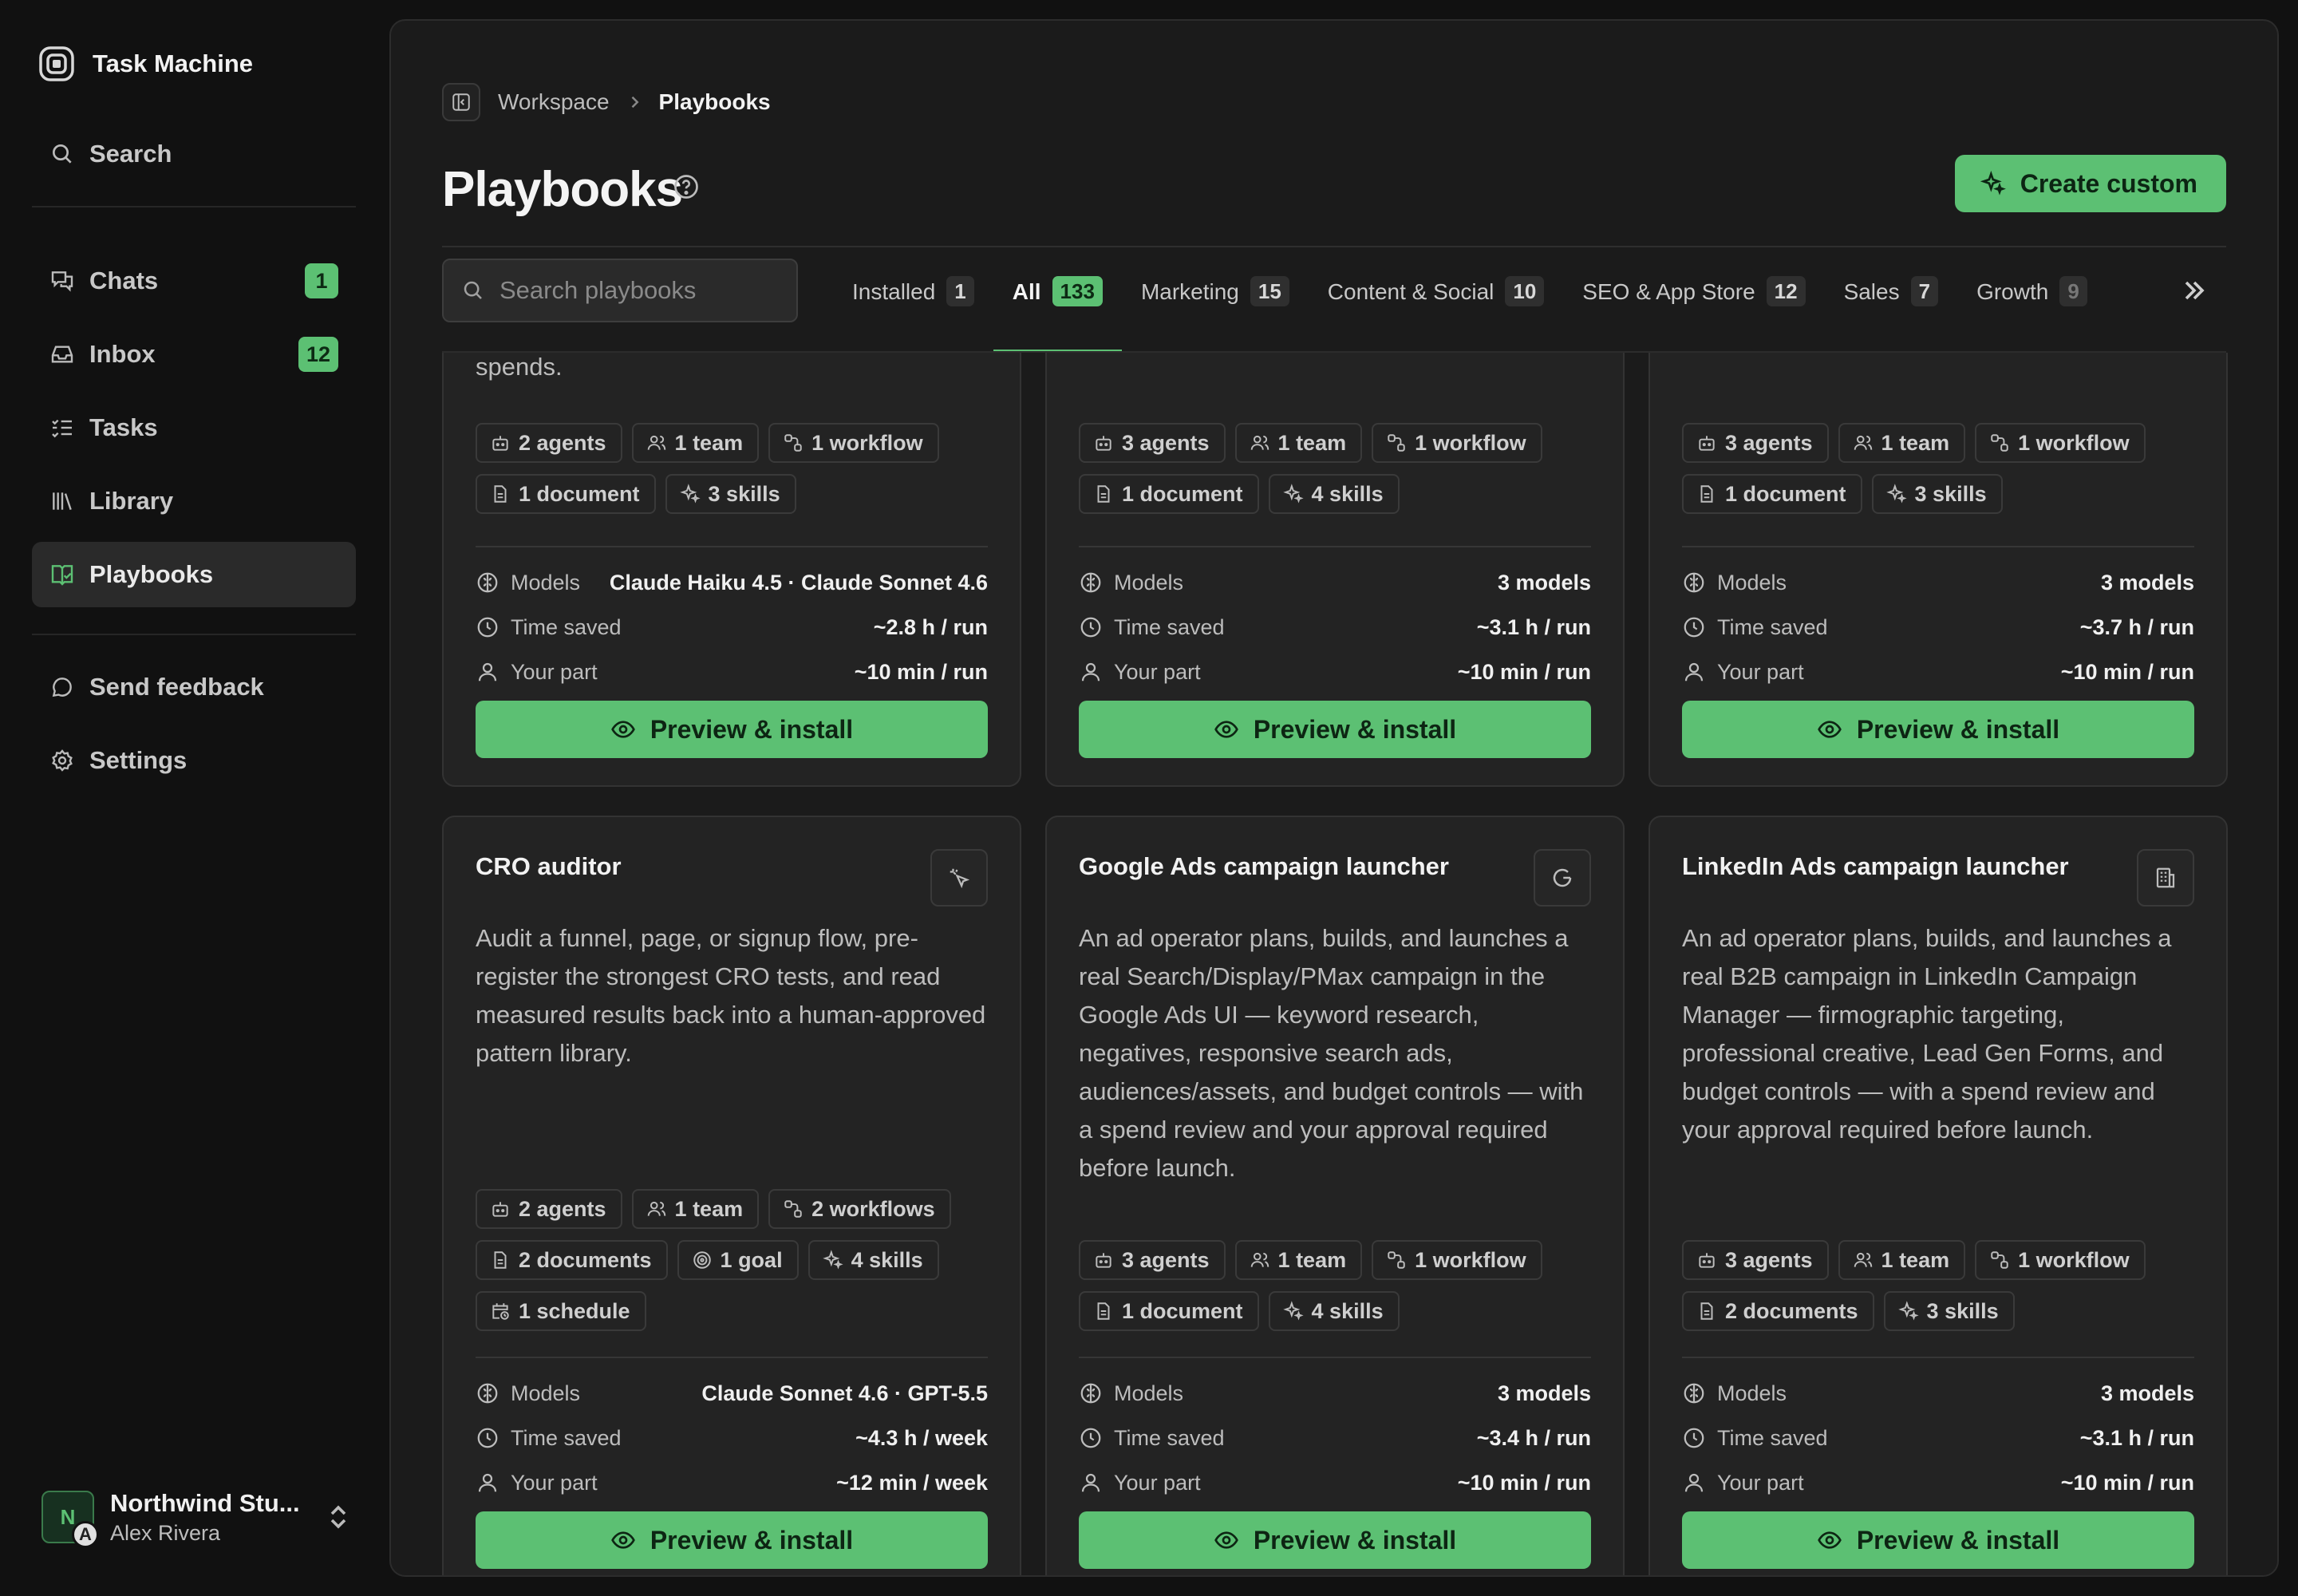 This screenshot has width=2298, height=1596. Describe the element at coordinates (635, 290) in the screenshot. I see `search-input` at that location.